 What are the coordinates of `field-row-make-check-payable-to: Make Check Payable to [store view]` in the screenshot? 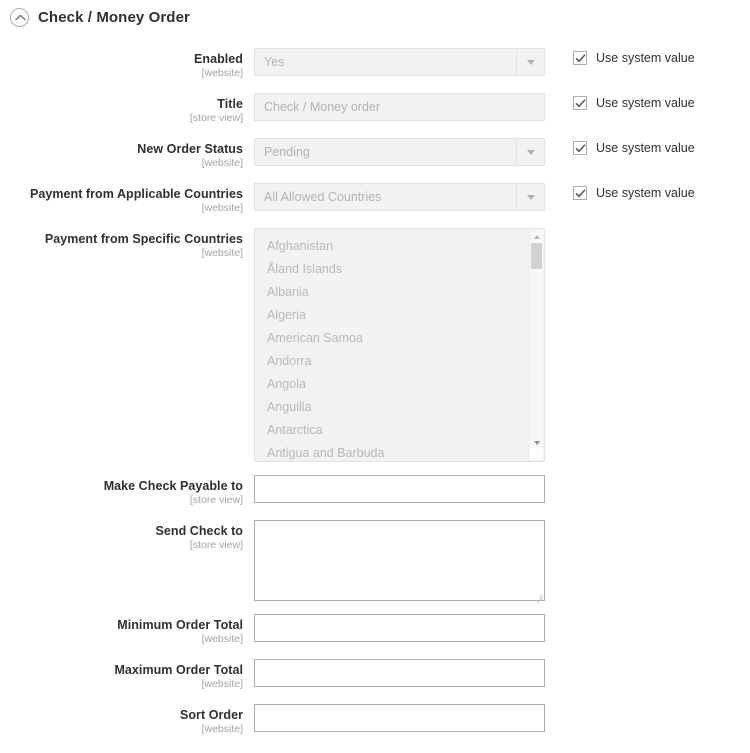 It's located at (375, 491).